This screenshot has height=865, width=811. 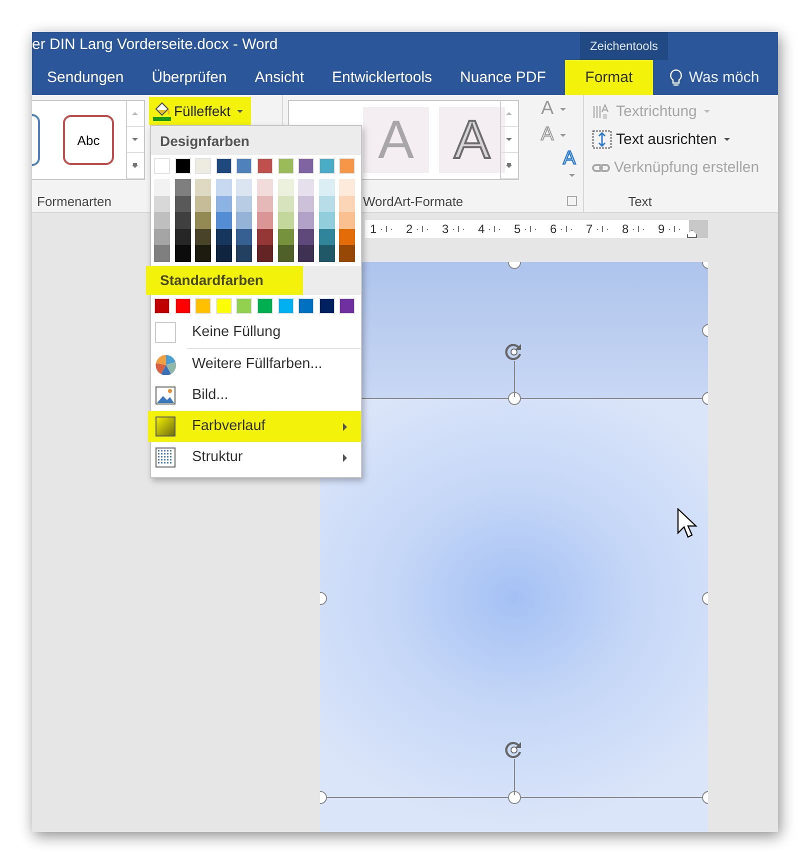 What do you see at coordinates (224, 280) in the screenshot?
I see `section-heading: Standardfarben` at bounding box center [224, 280].